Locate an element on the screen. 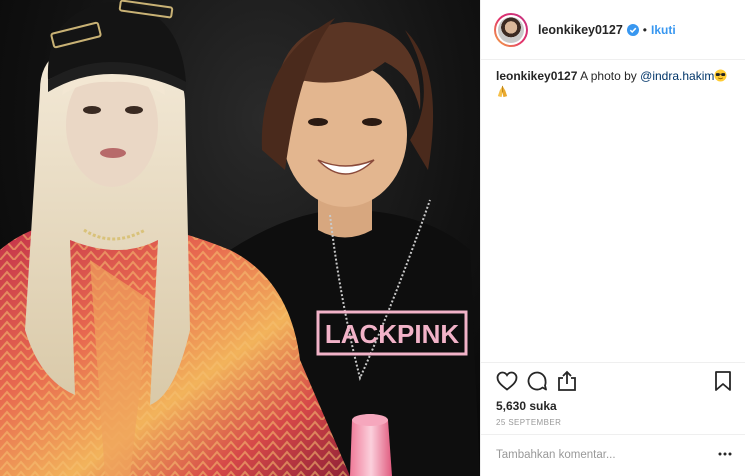 The height and width of the screenshot is (476, 745). header-username: leonkikey0127 is located at coordinates (580, 30).